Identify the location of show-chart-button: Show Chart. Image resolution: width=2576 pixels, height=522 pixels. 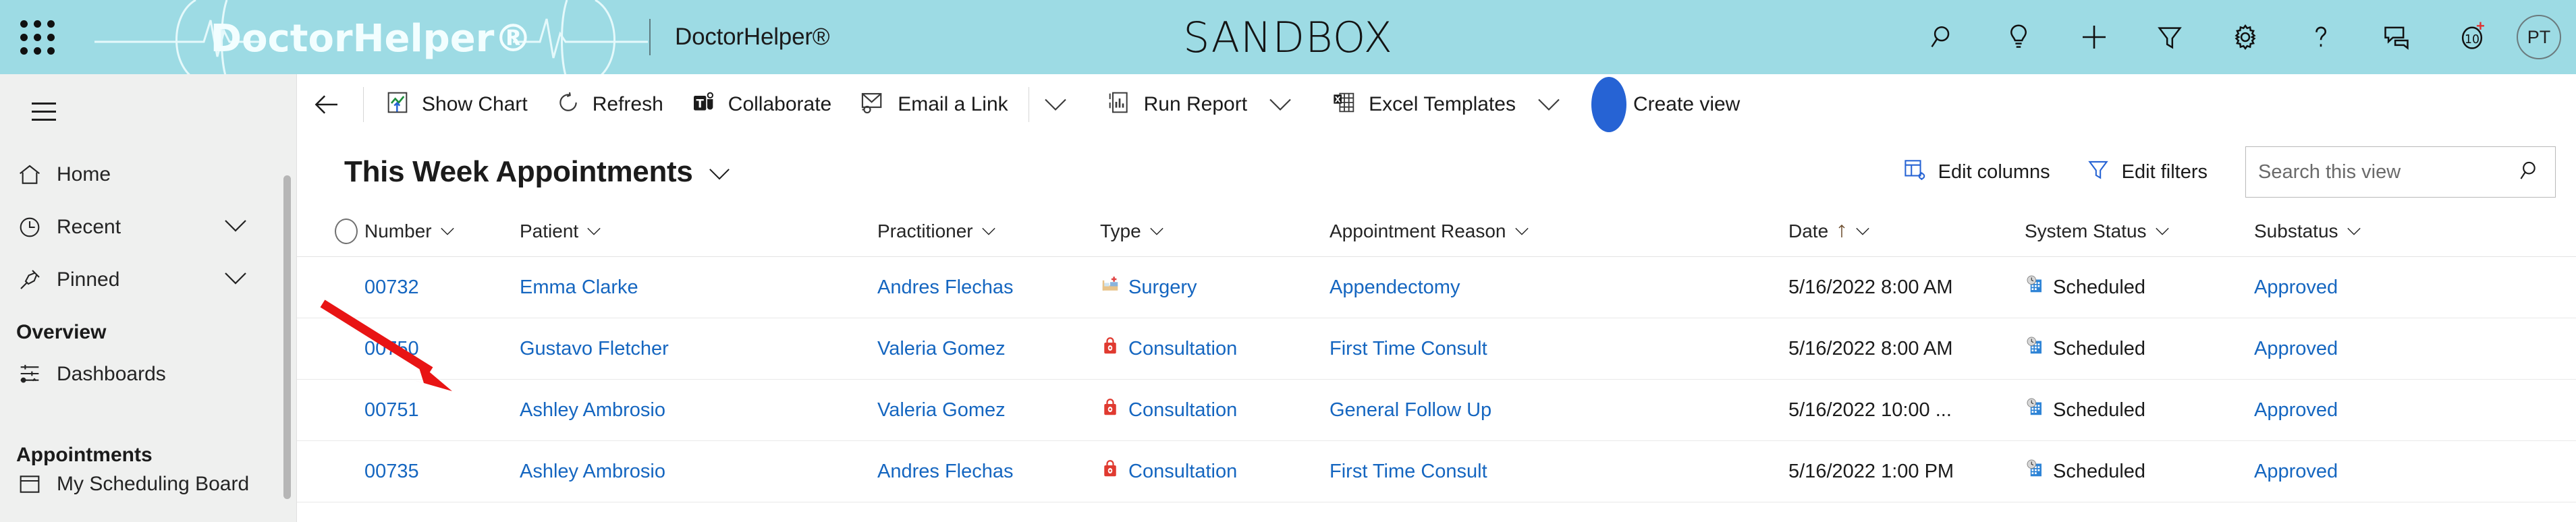
(456, 105).